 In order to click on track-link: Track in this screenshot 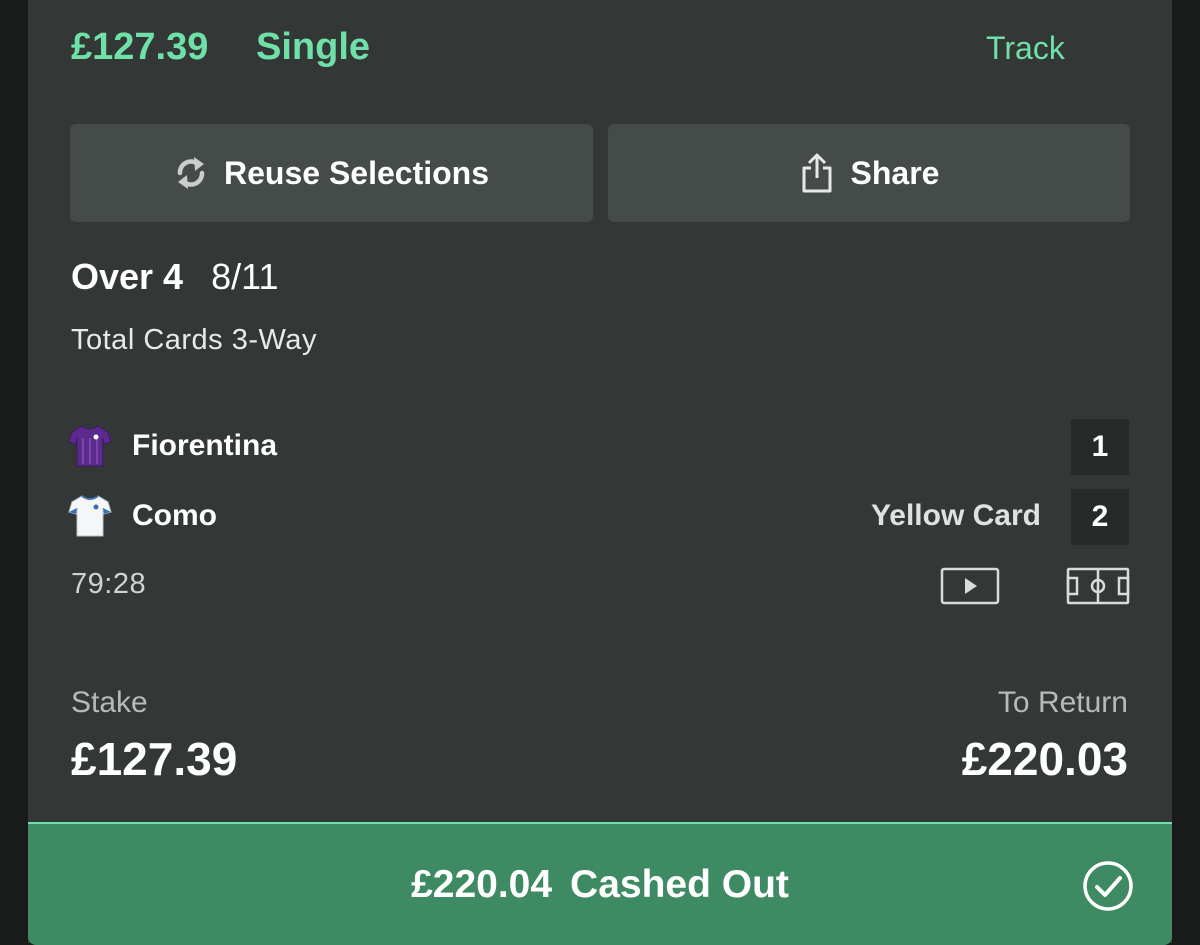, I will do `click(1025, 48)`.